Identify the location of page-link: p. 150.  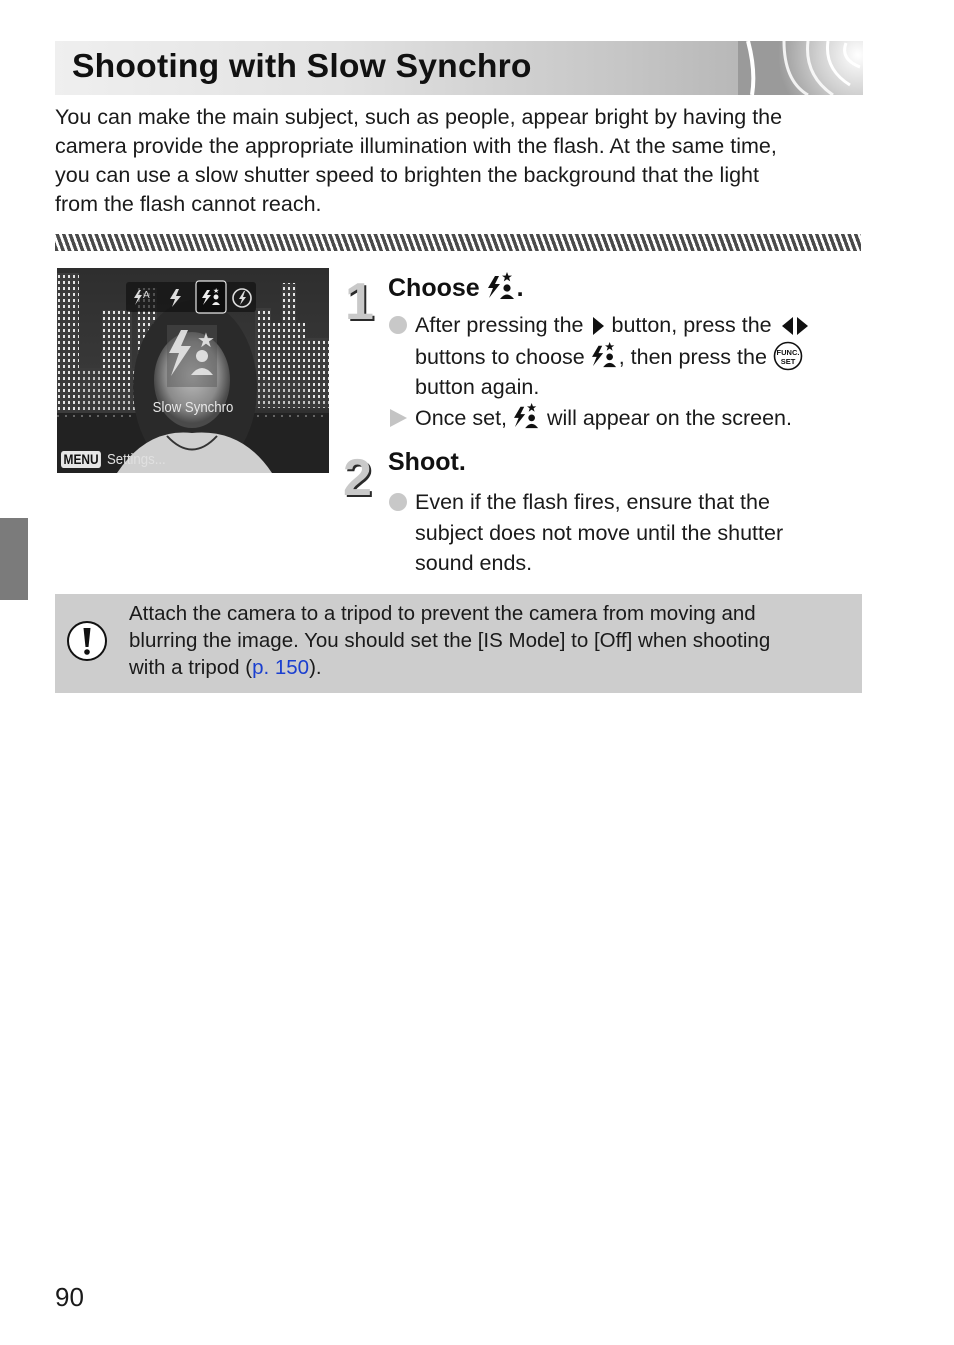
(280, 667).